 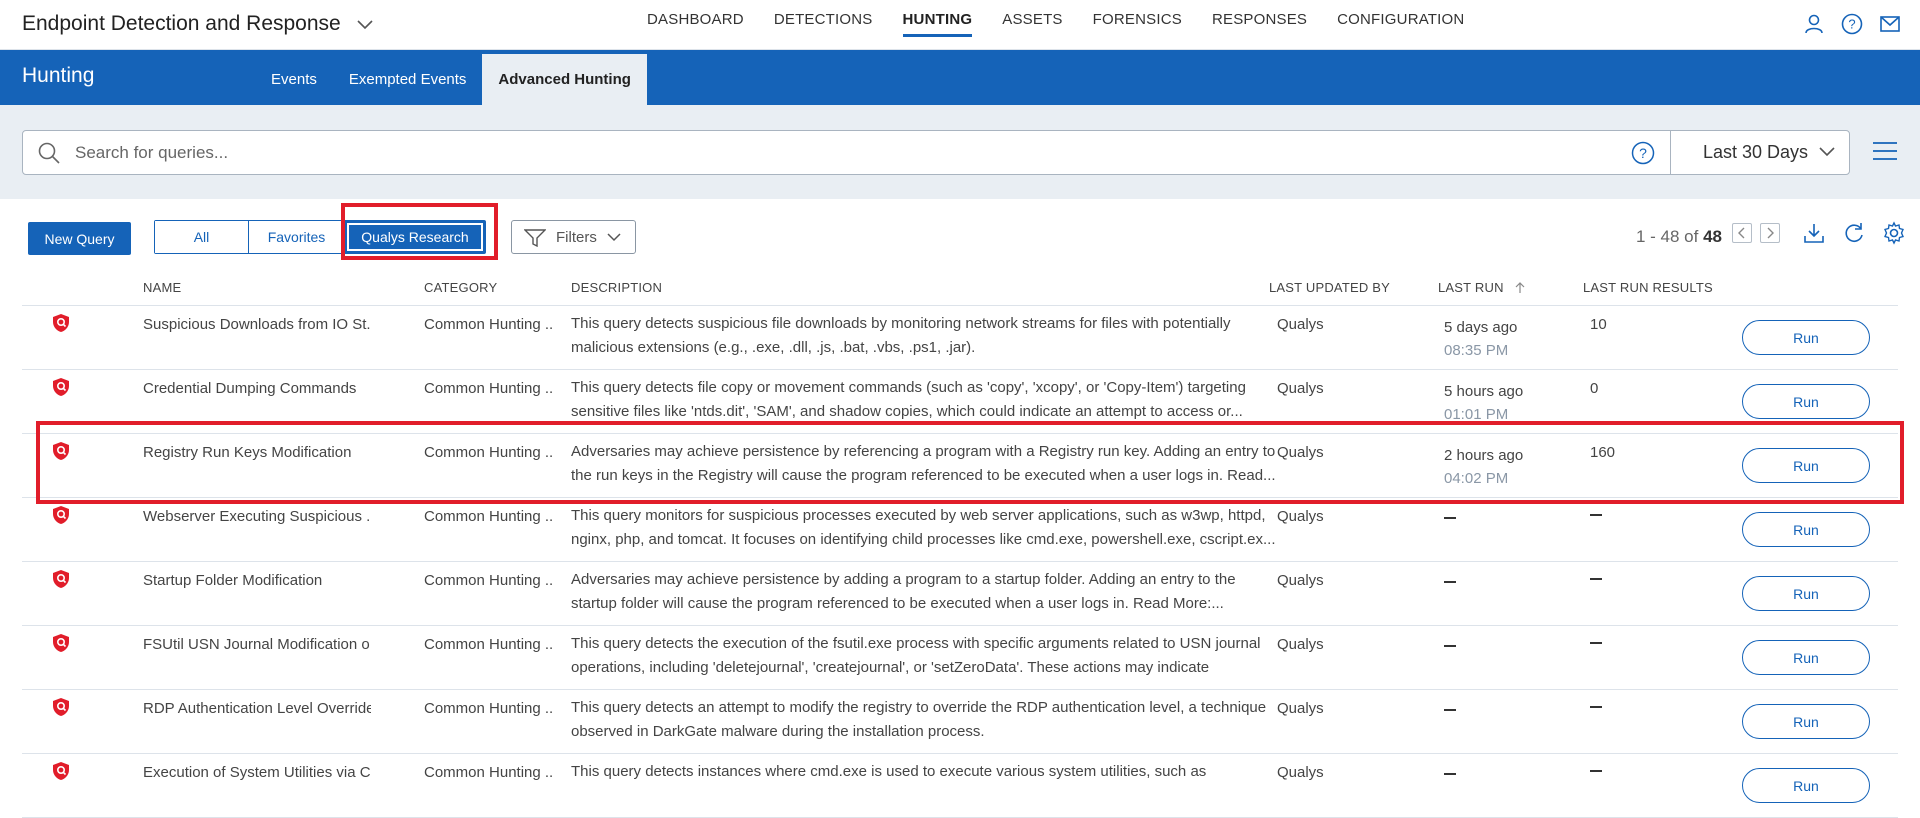 I want to click on last-run-results: 10, so click(x=1598, y=324).